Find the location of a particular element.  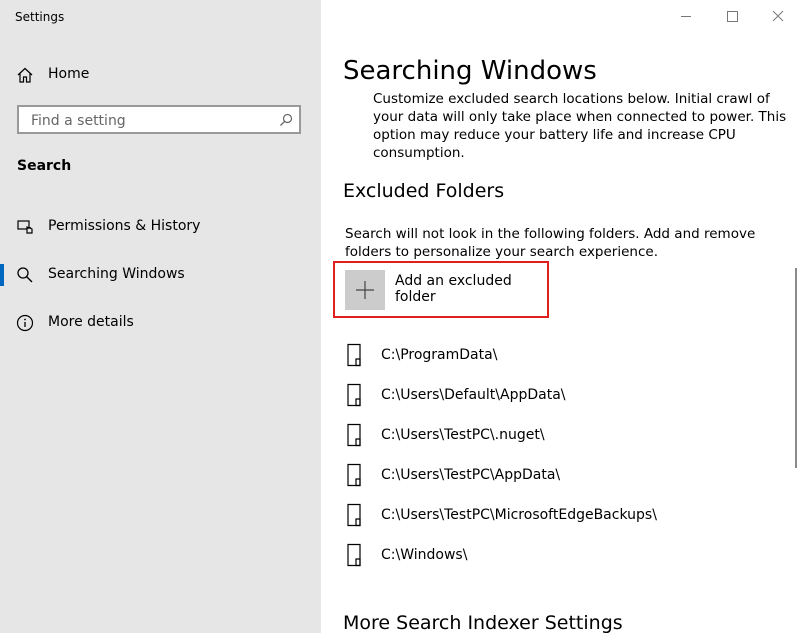

maximize-icon is located at coordinates (732, 16).